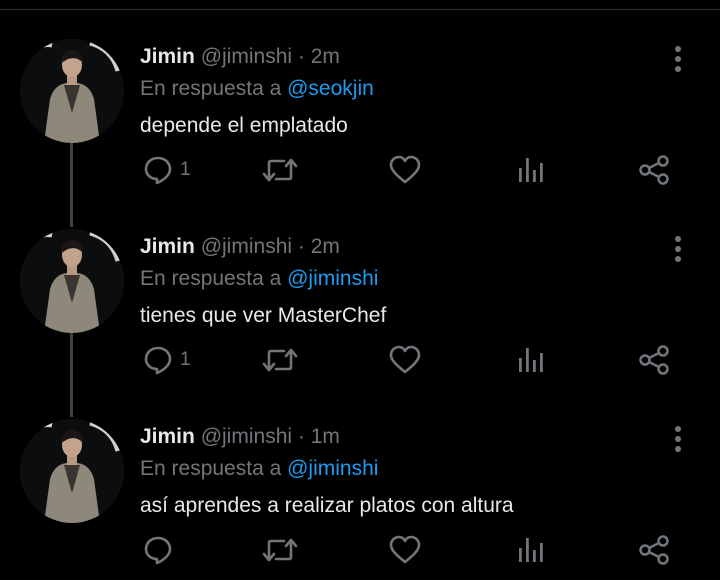  I want to click on tweet-time: 1m, so click(325, 436).